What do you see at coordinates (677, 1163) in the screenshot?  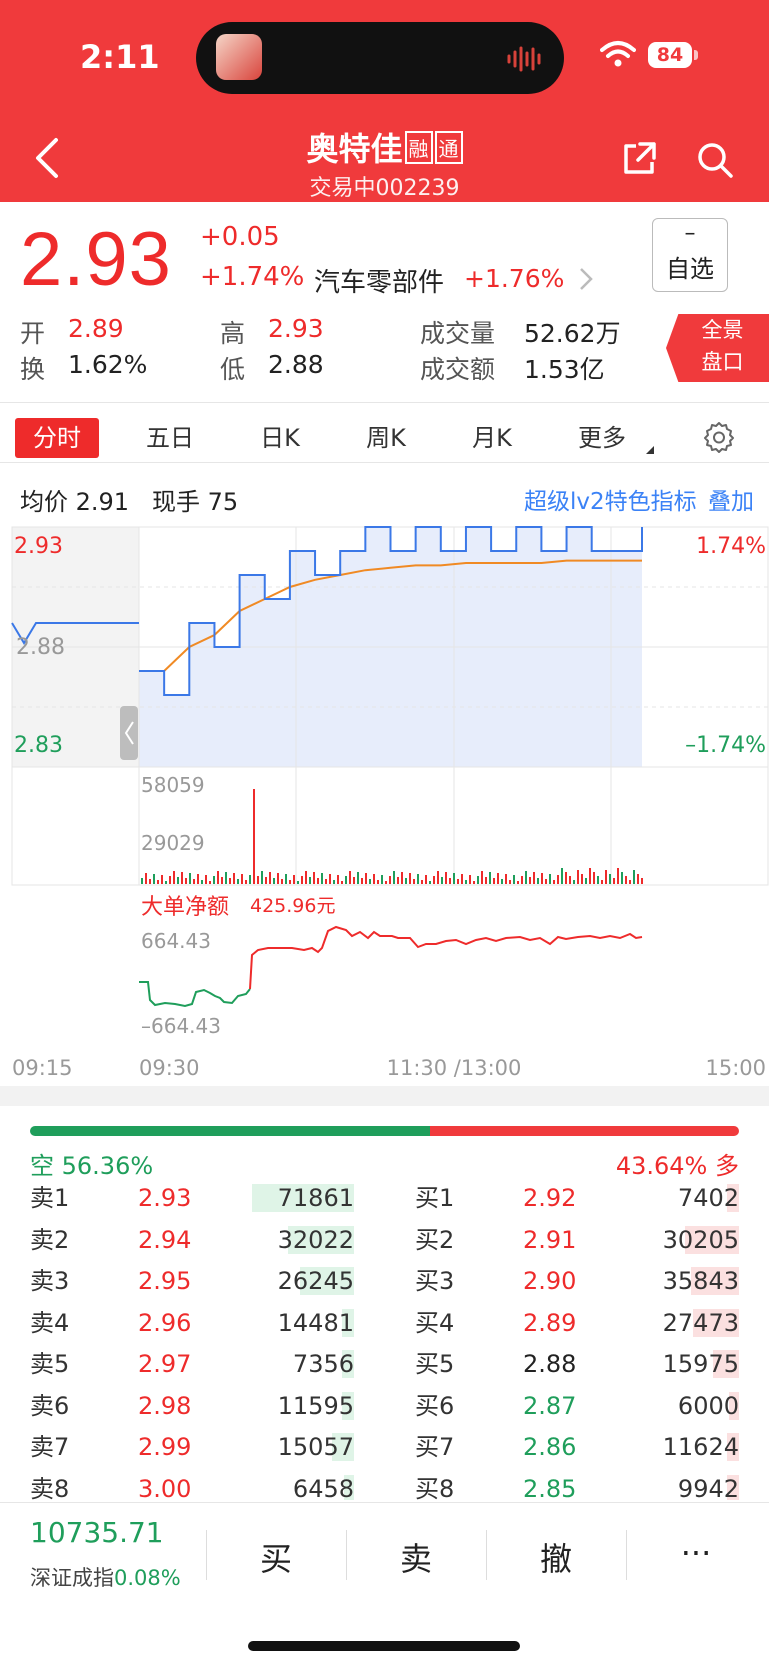 I see `long-ratio: 43.64% 多` at bounding box center [677, 1163].